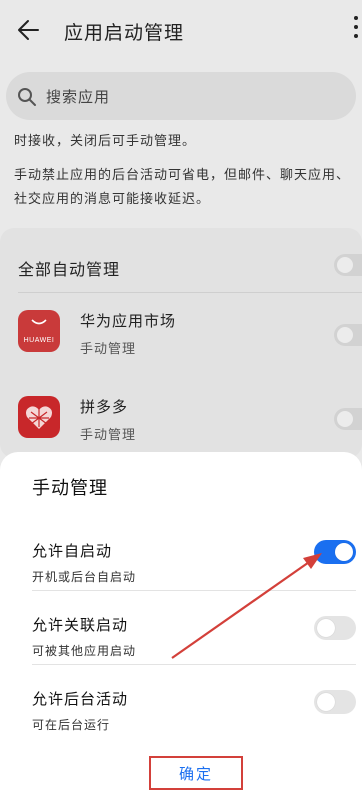 This screenshot has height=792, width=362. Describe the element at coordinates (124, 33) in the screenshot. I see `page-title: 应用启动管理` at that location.